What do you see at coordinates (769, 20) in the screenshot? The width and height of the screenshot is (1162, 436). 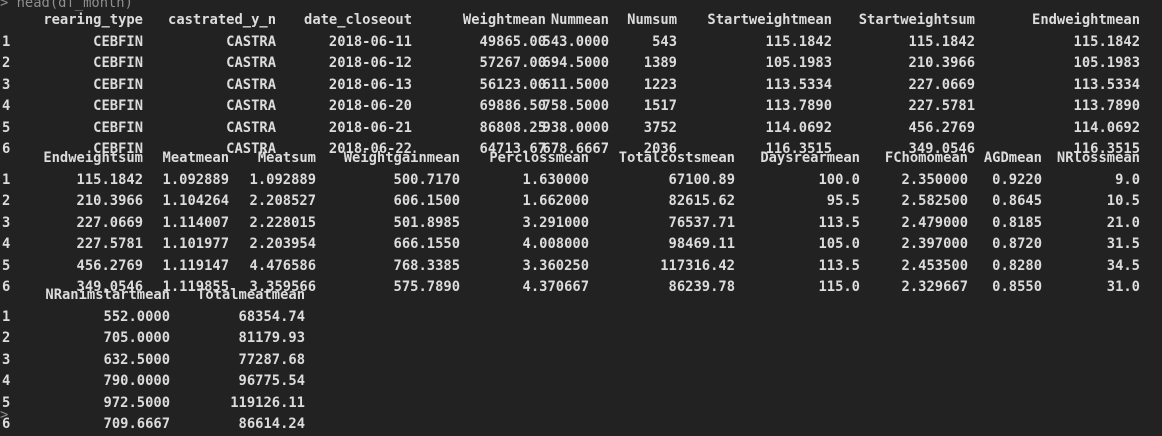 I see `column-header: Startweightmean` at bounding box center [769, 20].